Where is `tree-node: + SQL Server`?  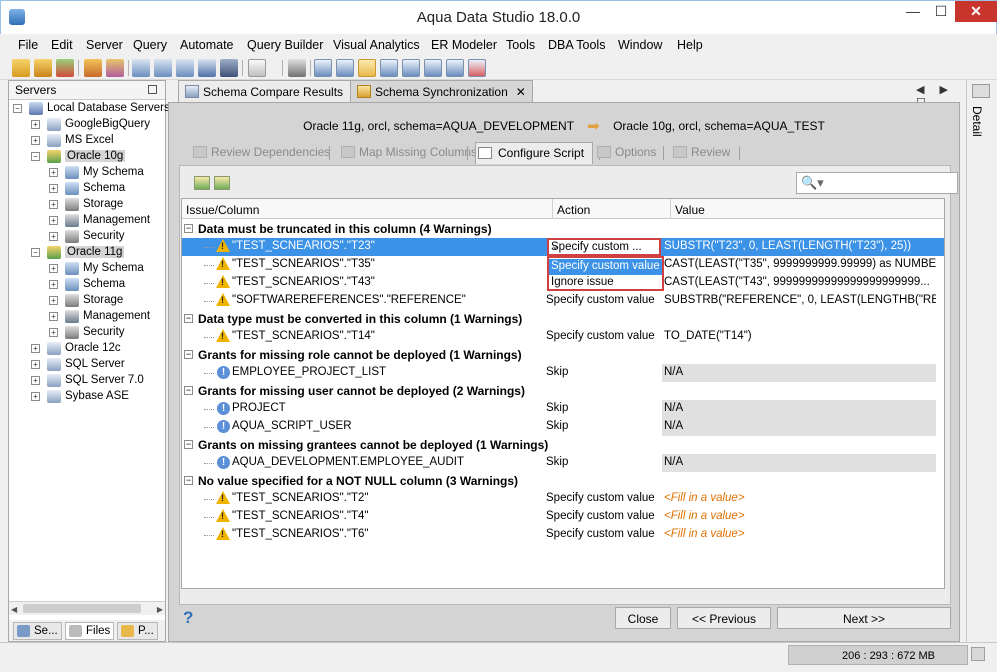
tree-node: + SQL Server is located at coordinates (87, 365).